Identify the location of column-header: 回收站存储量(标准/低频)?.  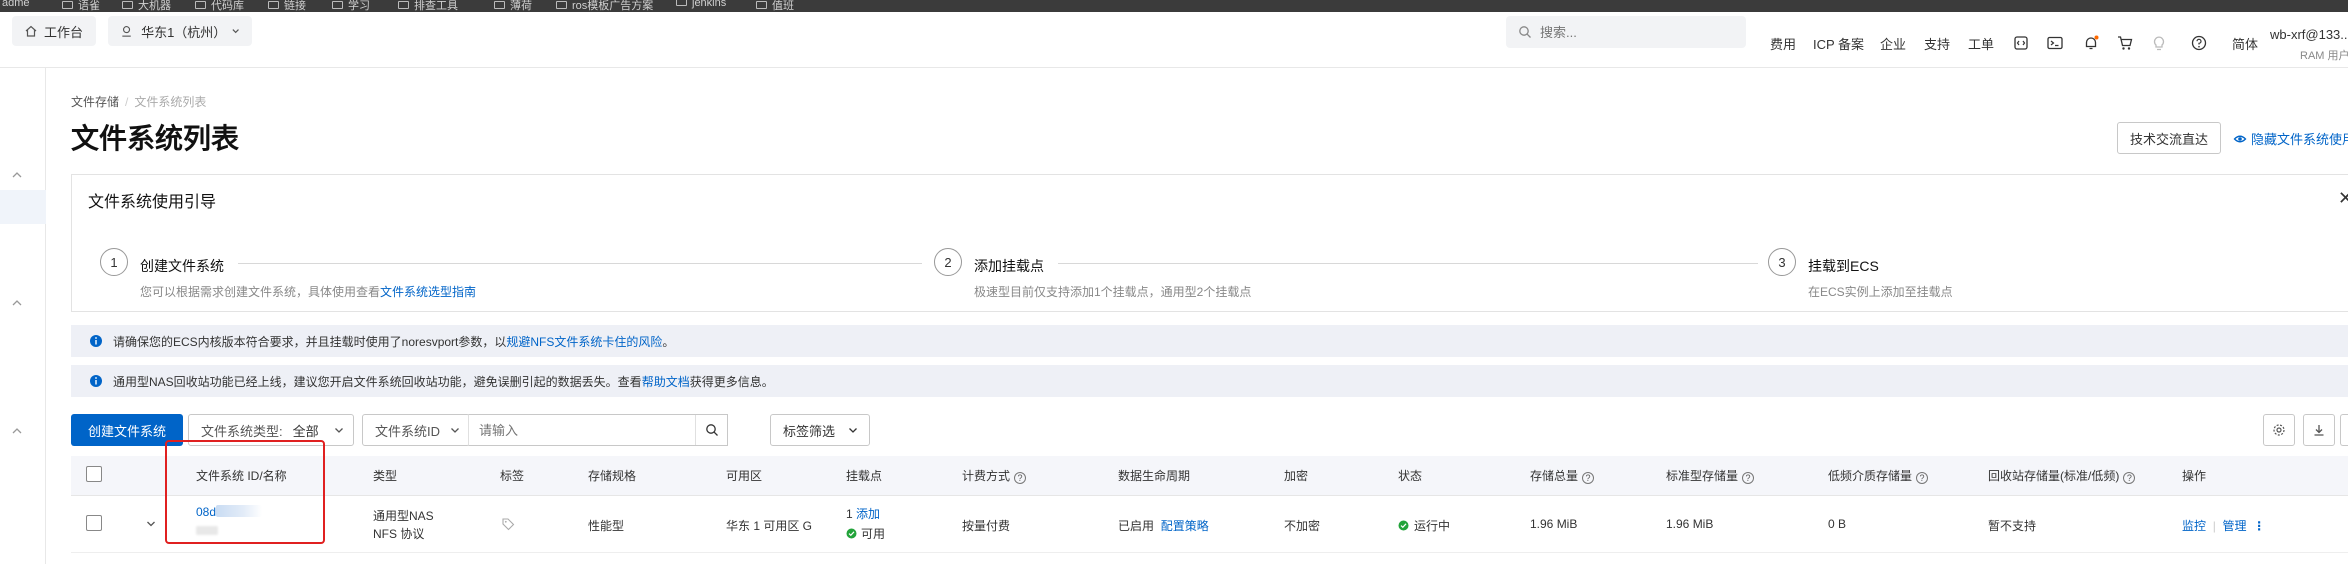
(2062, 475).